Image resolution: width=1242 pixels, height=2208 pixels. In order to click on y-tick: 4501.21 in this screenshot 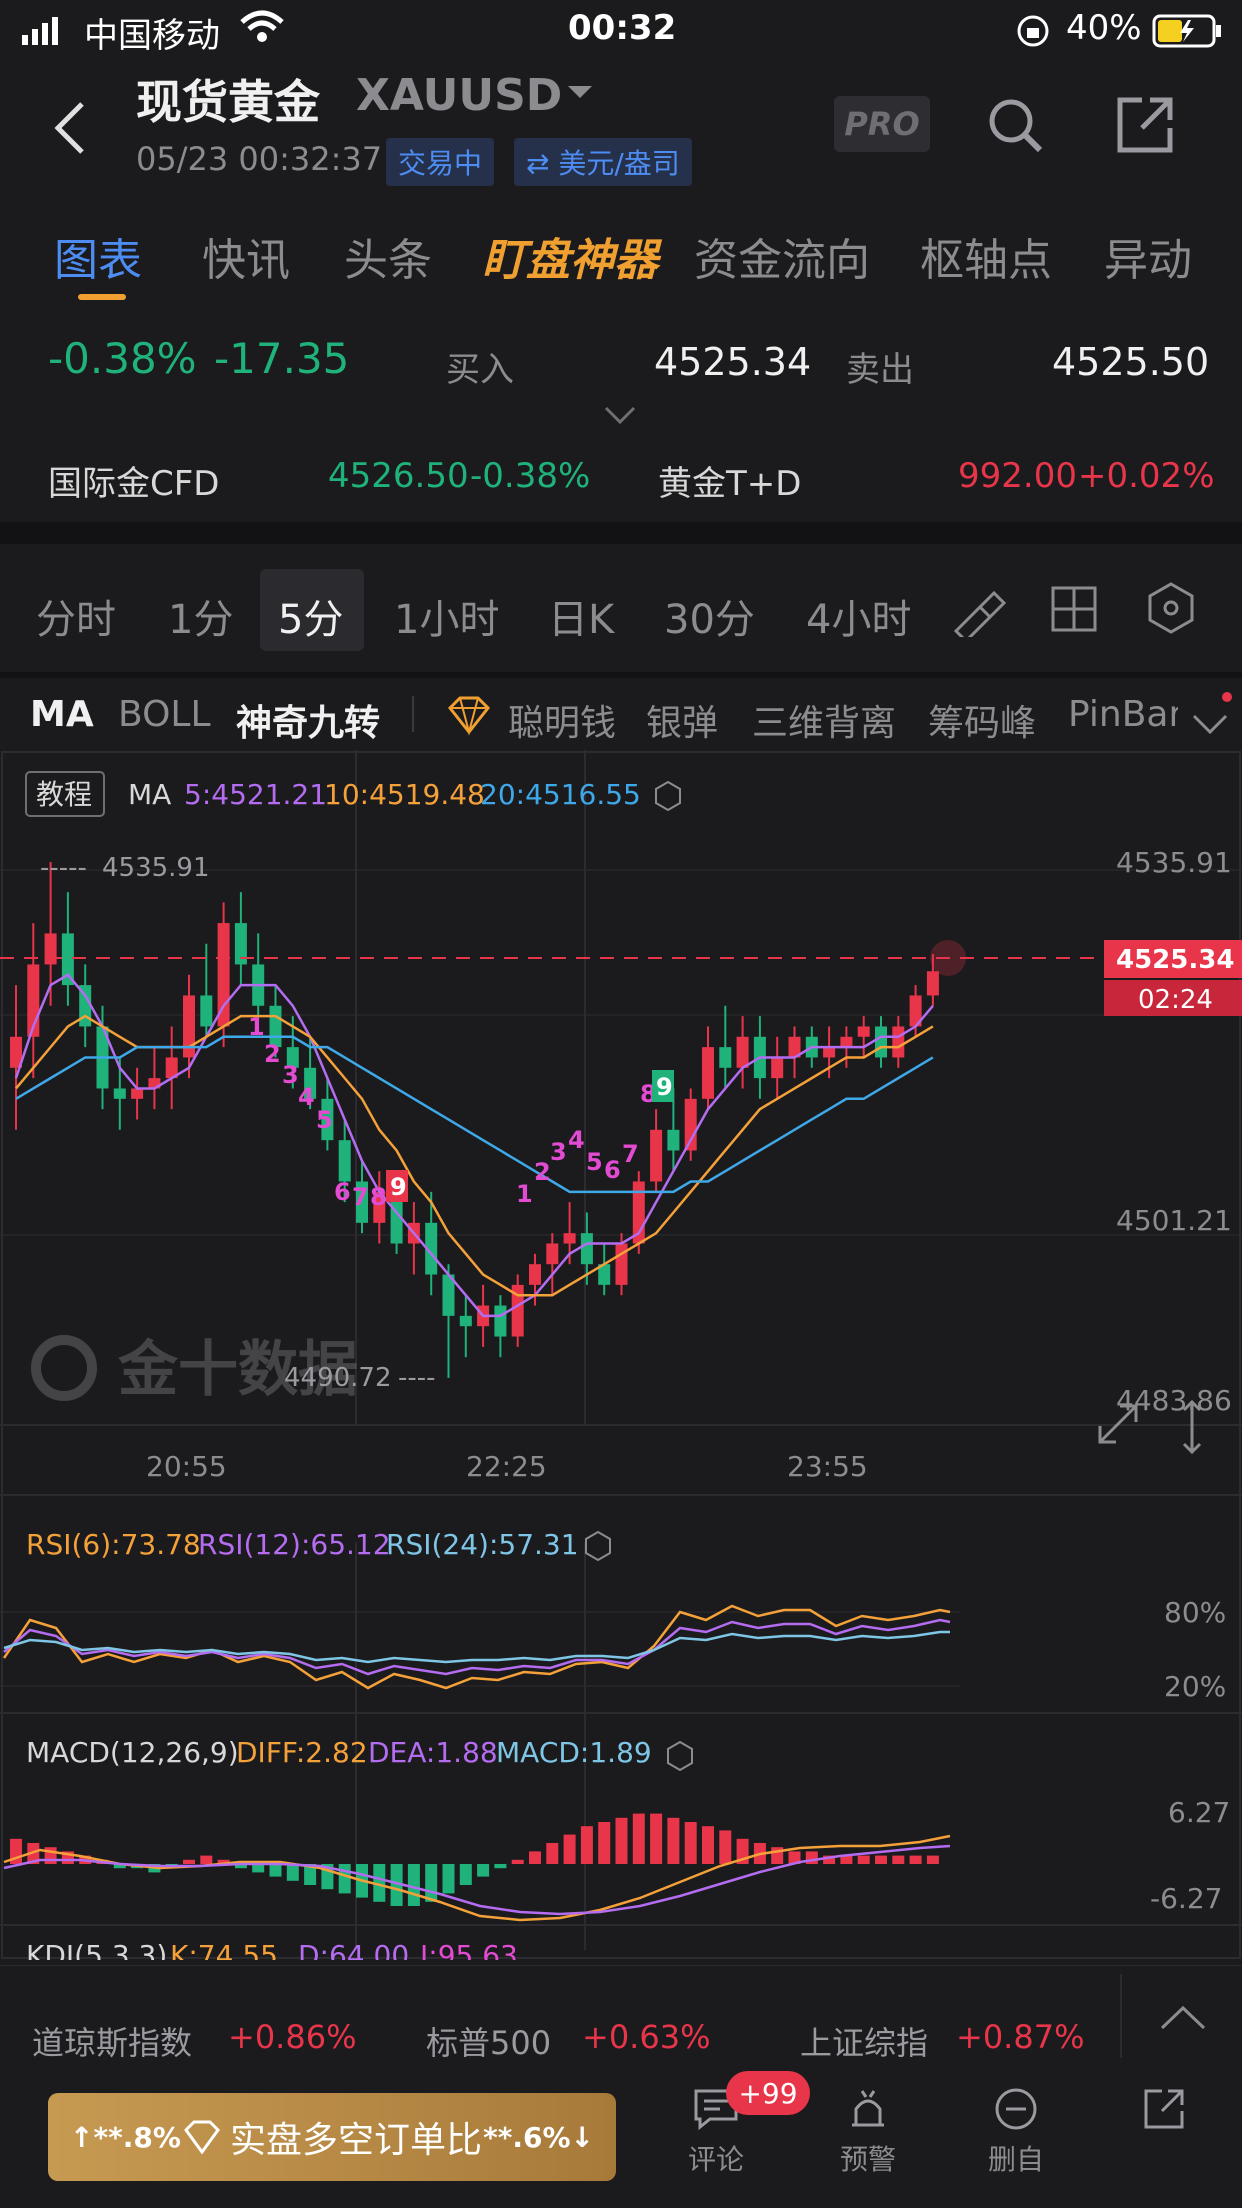, I will do `click(1174, 1220)`.